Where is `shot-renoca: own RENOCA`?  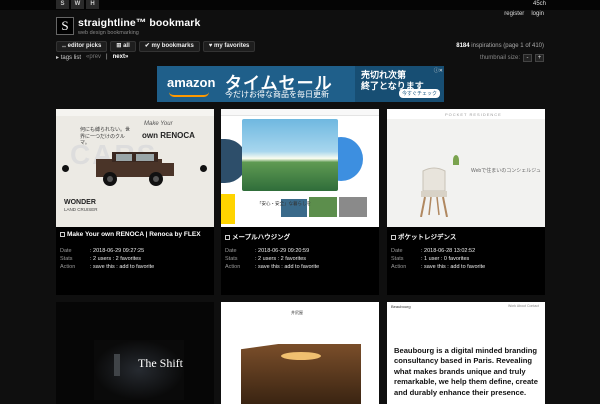 shot-renoca: own RENOCA is located at coordinates (168, 135).